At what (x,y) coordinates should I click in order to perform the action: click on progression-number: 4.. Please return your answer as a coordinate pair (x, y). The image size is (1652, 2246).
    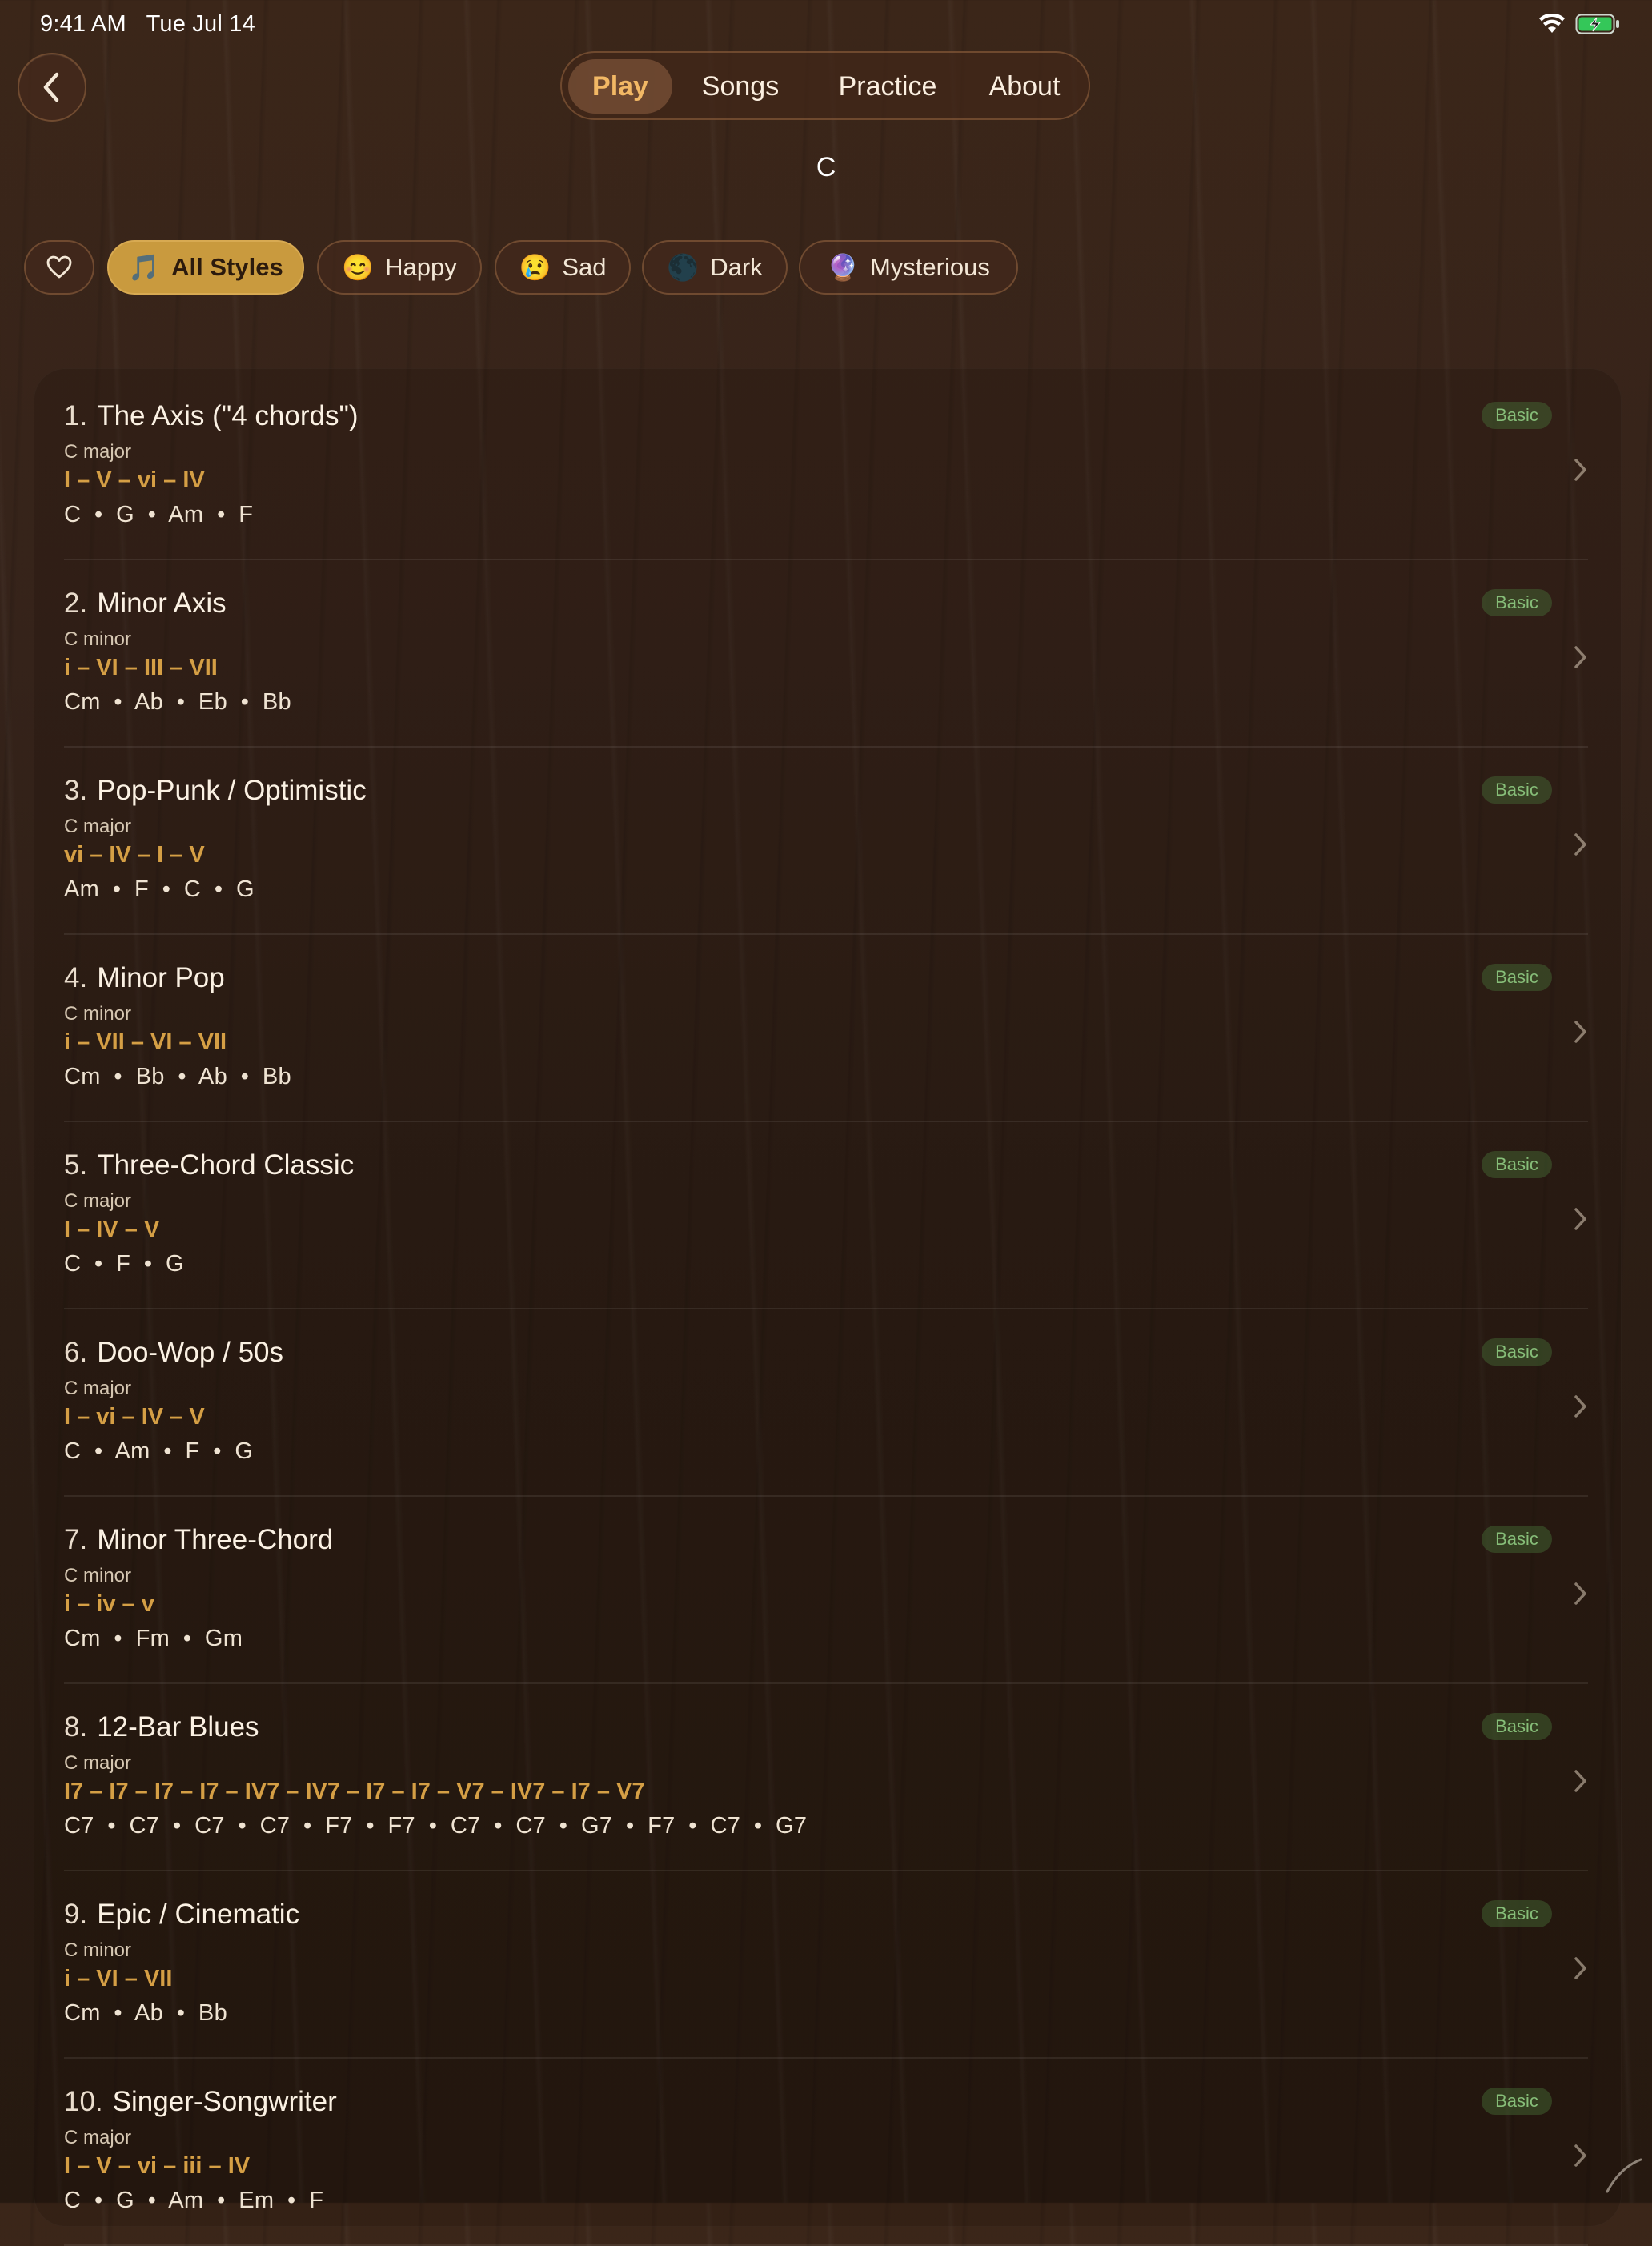
    Looking at the image, I should click on (76, 977).